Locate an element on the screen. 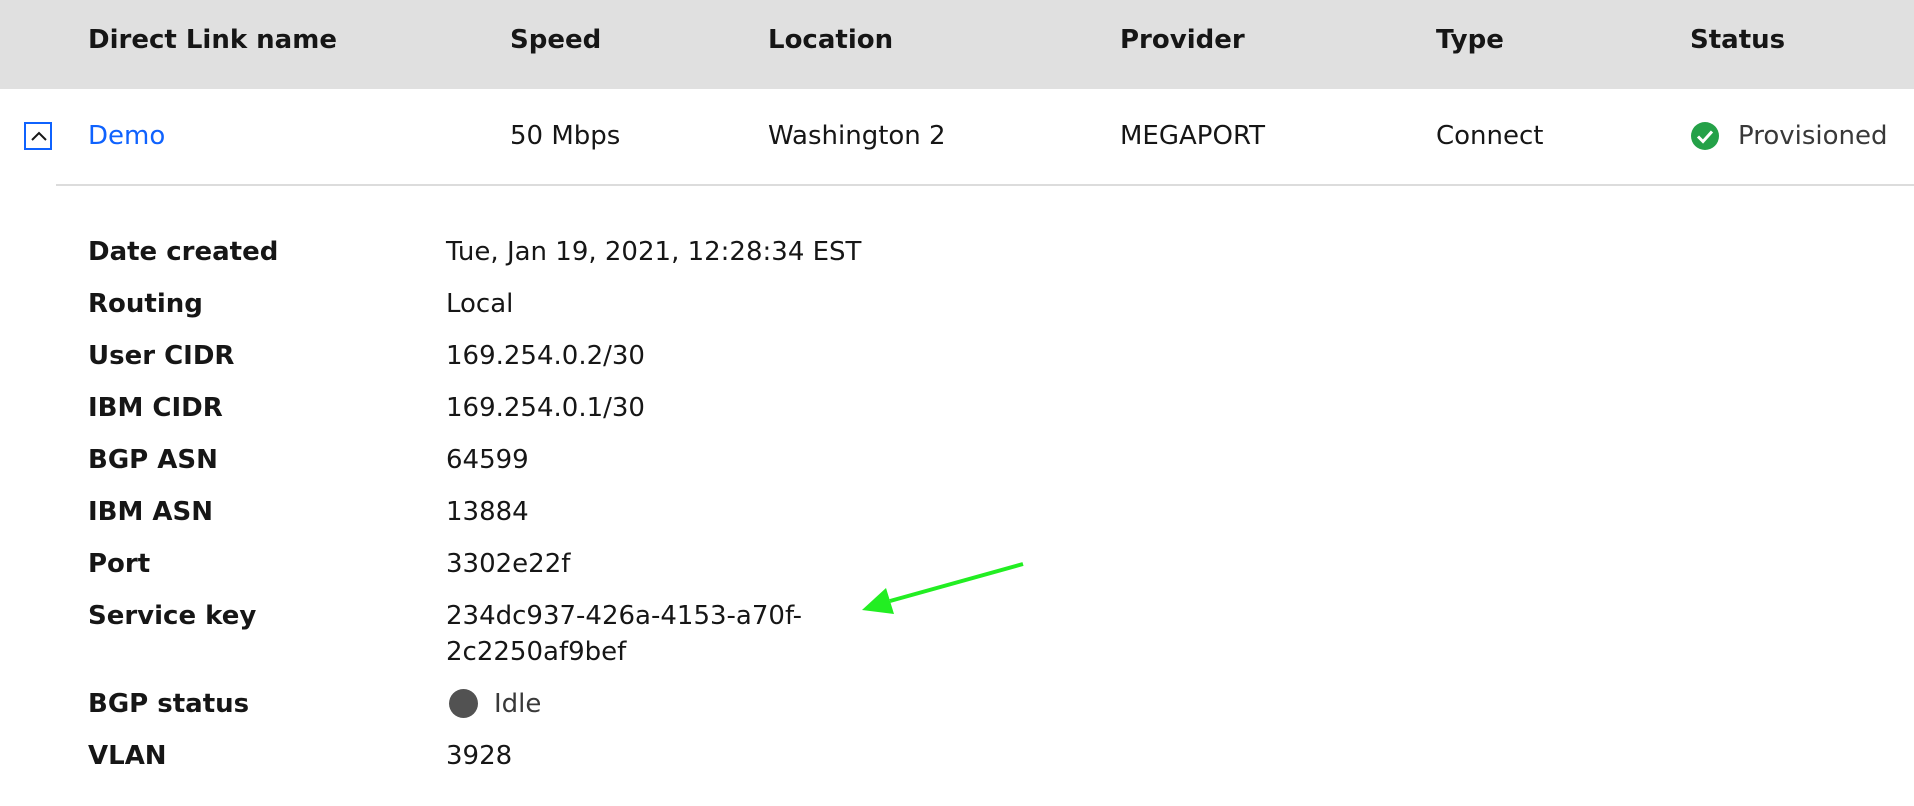 Image resolution: width=1914 pixels, height=806 pixels. chevron-up-icon is located at coordinates (39, 136).